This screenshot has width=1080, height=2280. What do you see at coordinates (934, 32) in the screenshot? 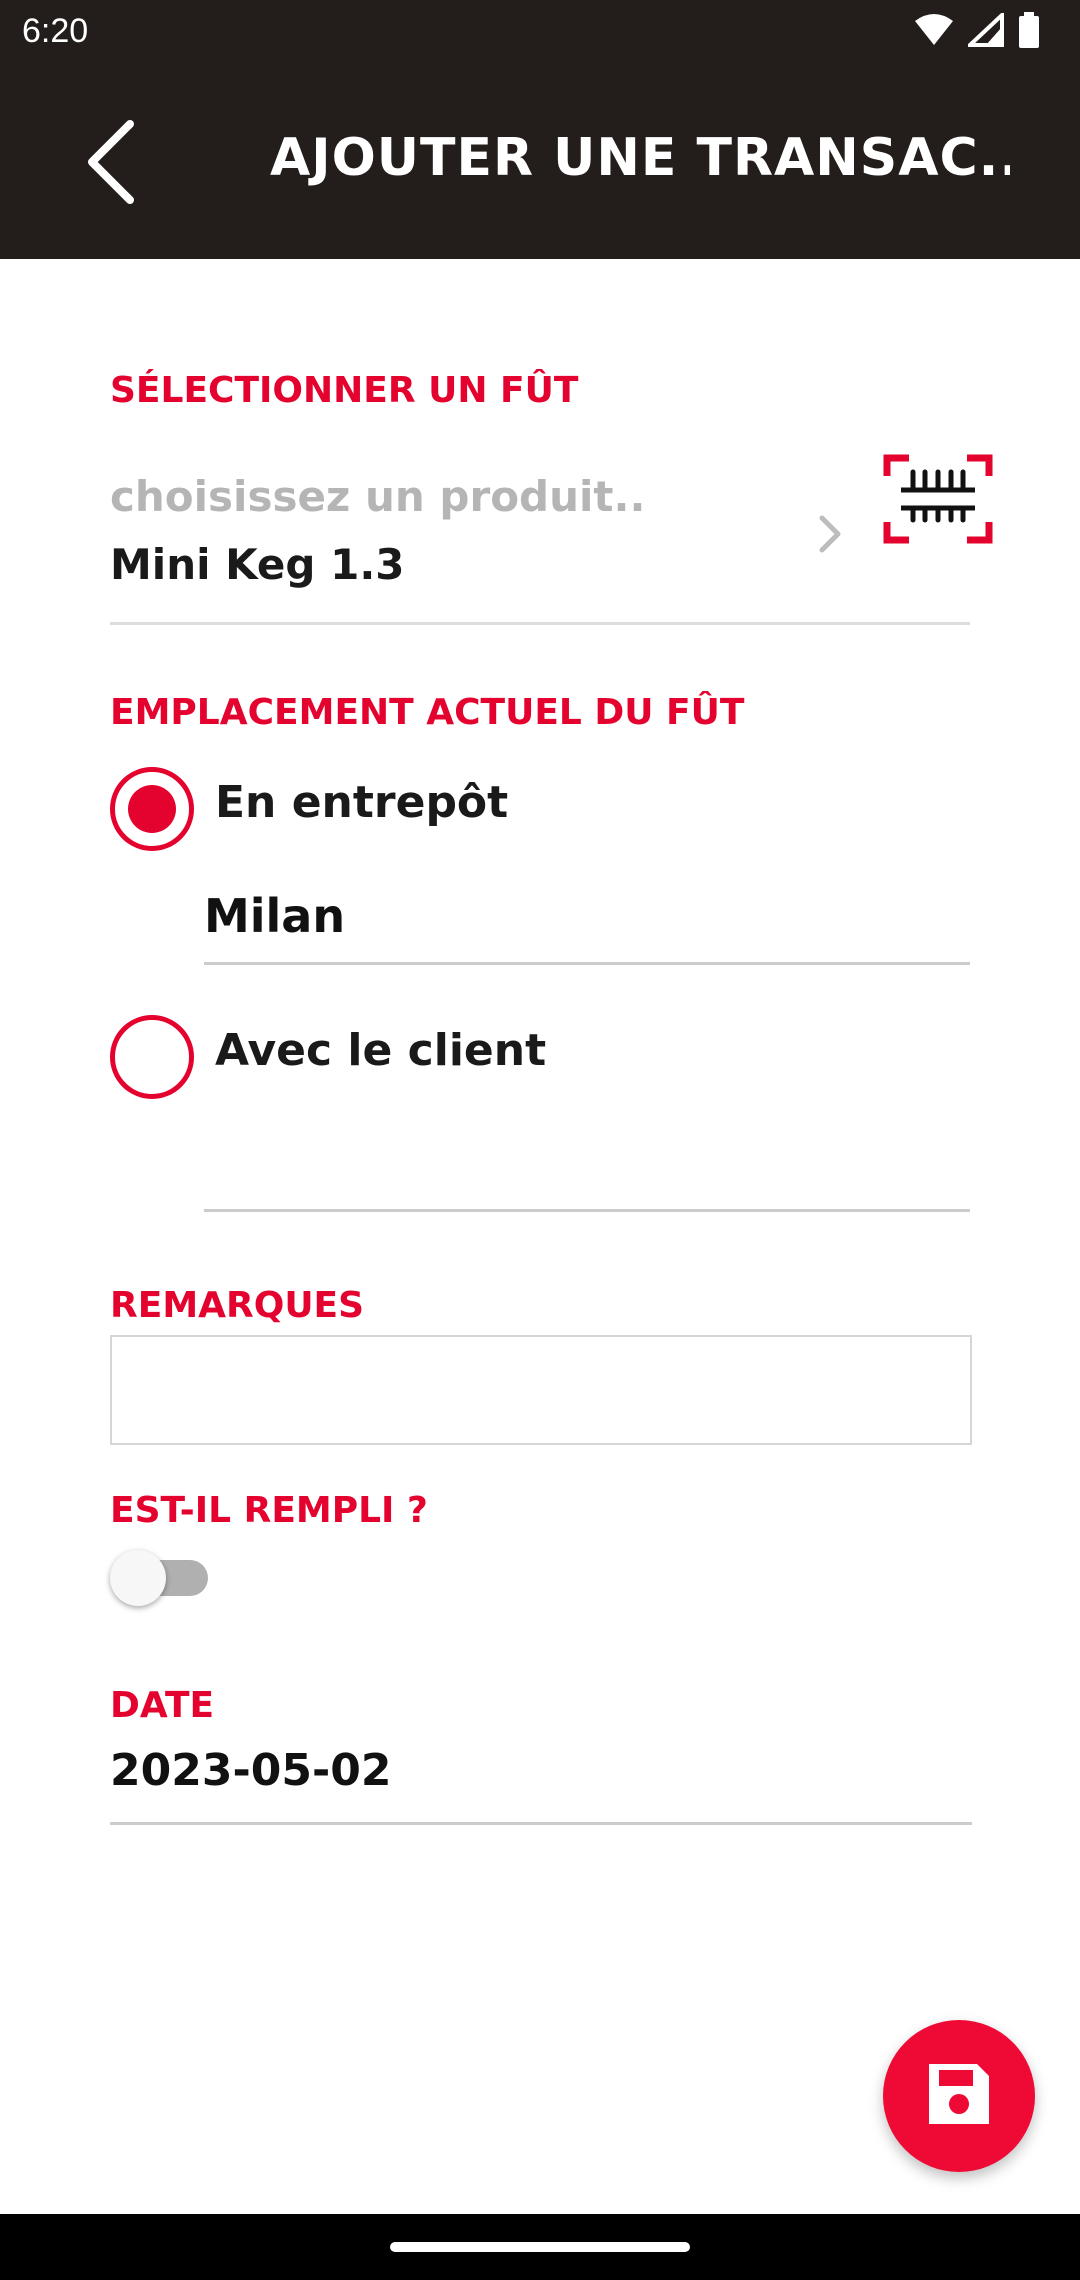
I see `wifi-icon` at bounding box center [934, 32].